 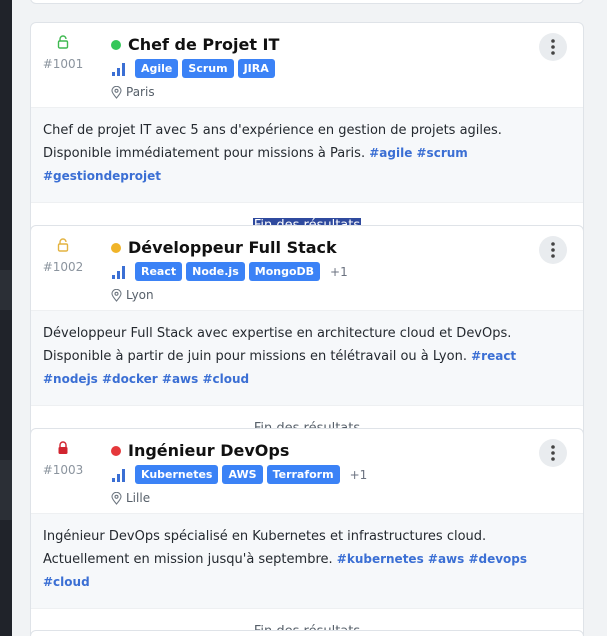 I want to click on left-window-edge, so click(x=6, y=318).